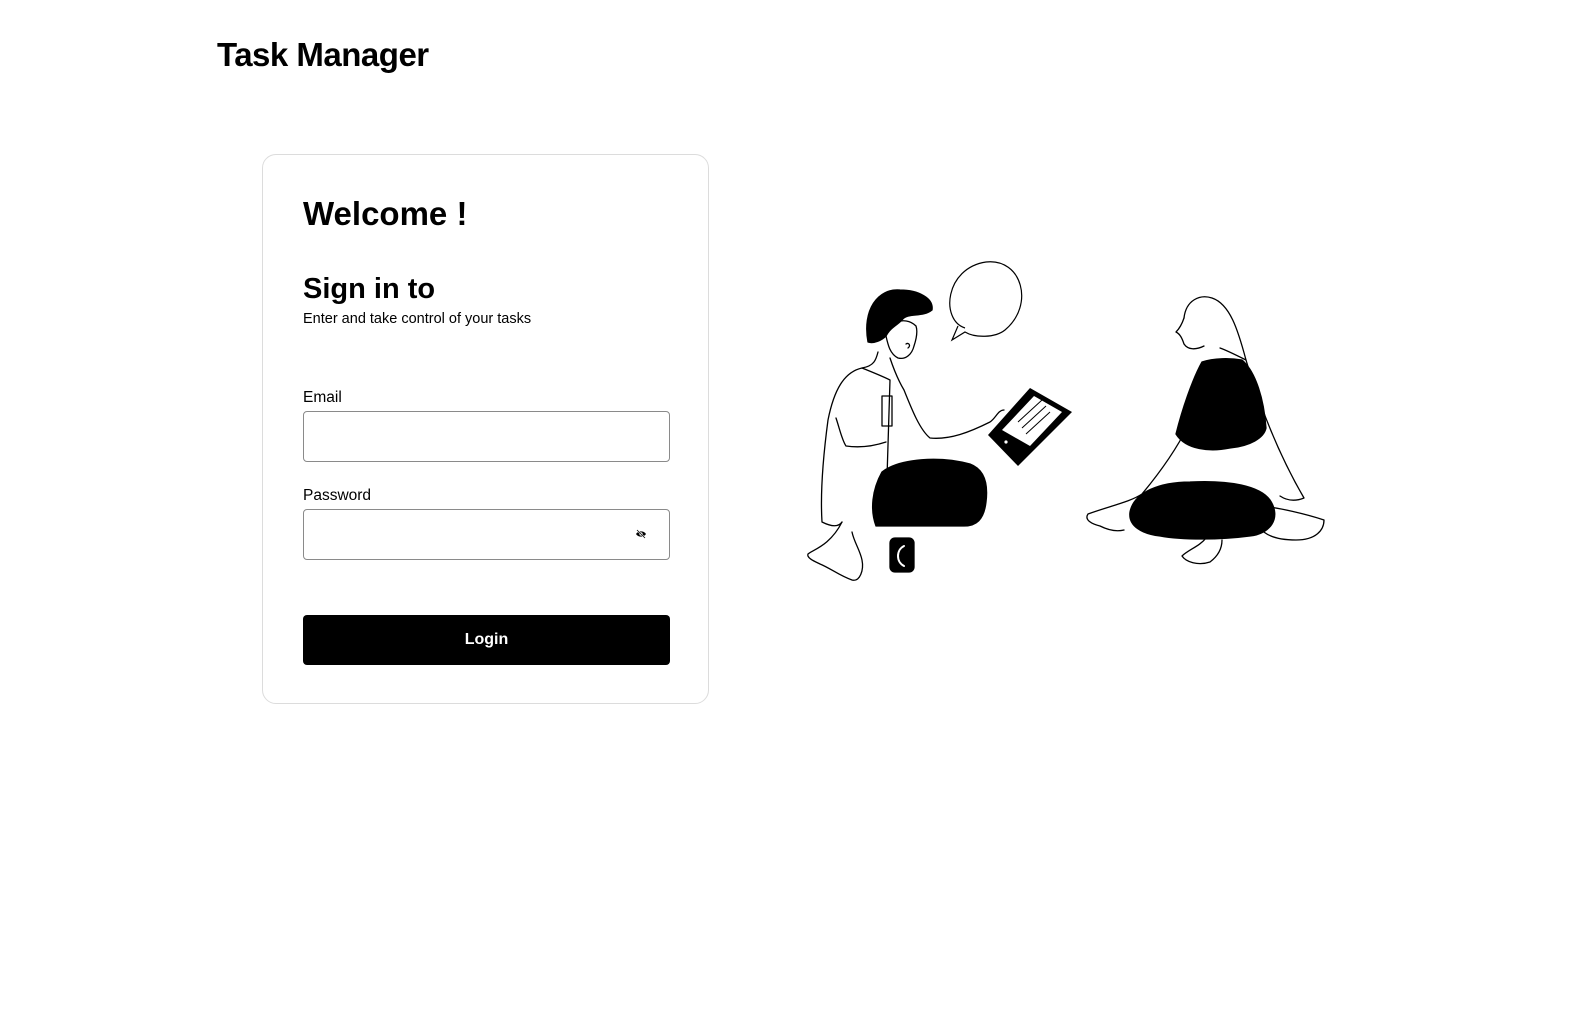 Image resolution: width=1573 pixels, height=1018 pixels. Describe the element at coordinates (323, 54) in the screenshot. I see `app-title: Task Manager` at that location.